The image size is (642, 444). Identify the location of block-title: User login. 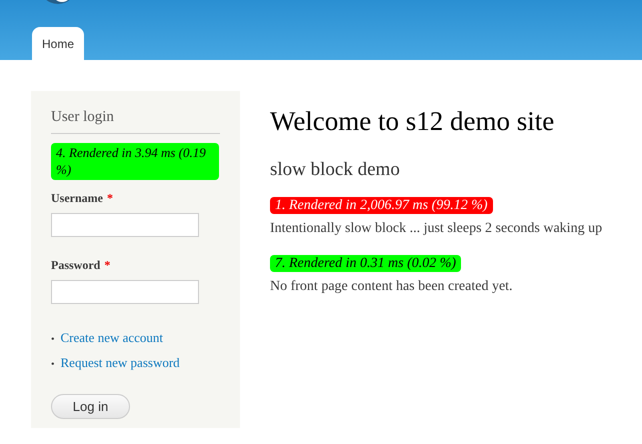
(135, 120).